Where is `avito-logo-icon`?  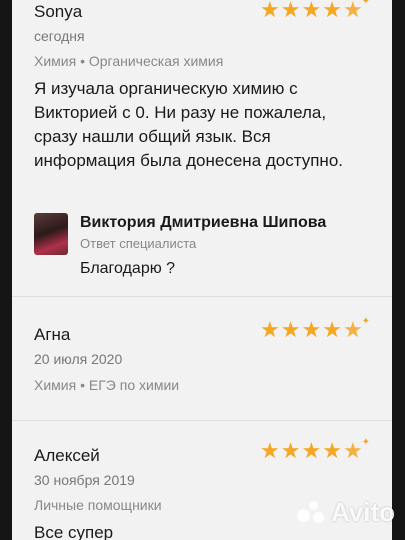
avito-logo-icon is located at coordinates (310, 513).